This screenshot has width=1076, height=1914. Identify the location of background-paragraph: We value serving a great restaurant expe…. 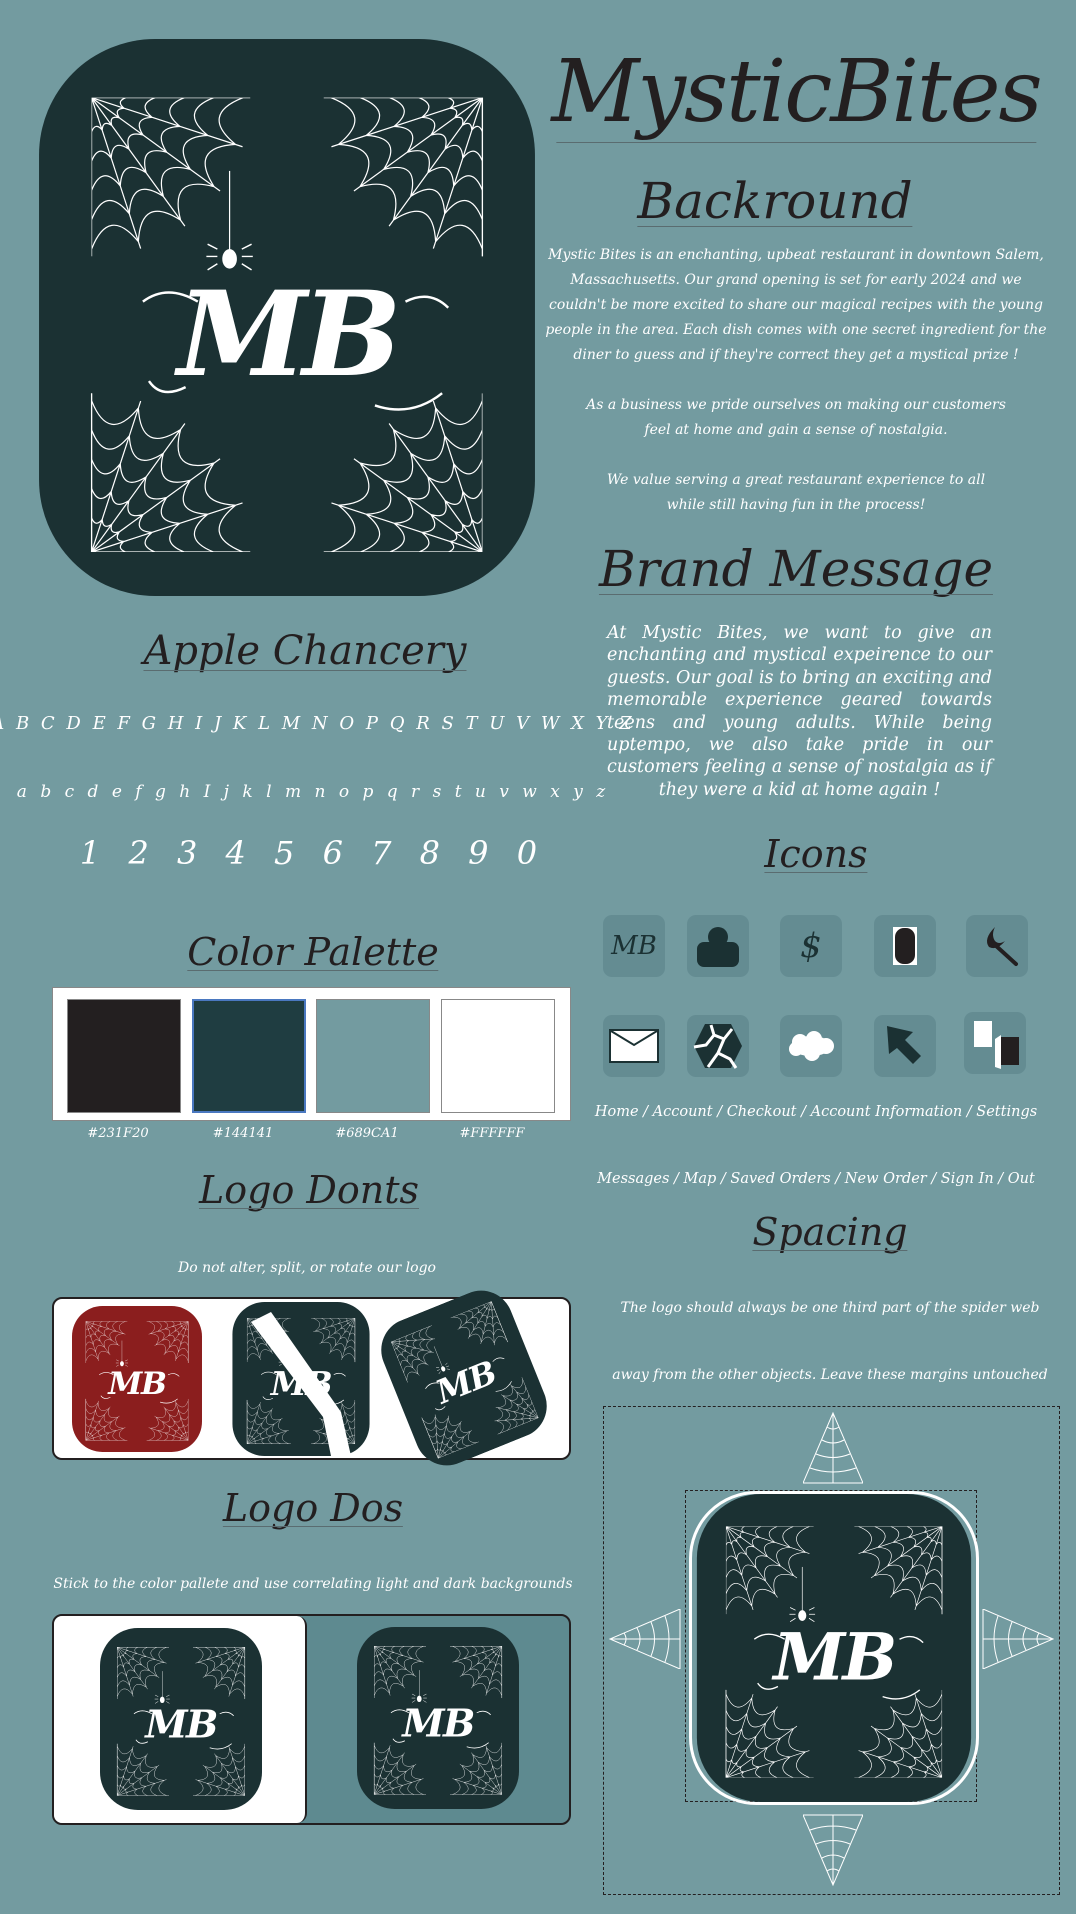
(796, 492).